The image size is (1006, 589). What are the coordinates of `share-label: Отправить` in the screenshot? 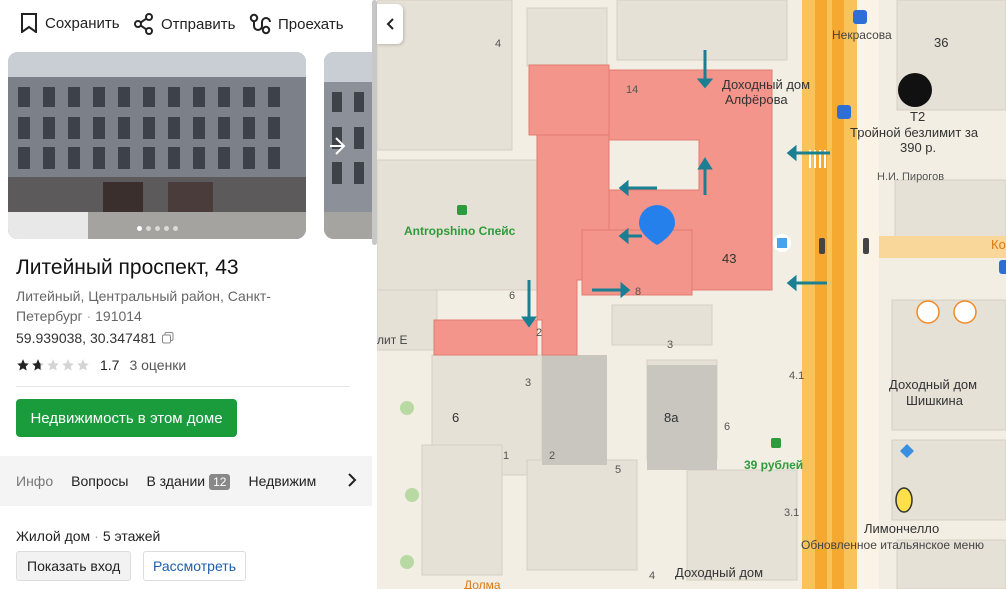 It's located at (198, 24).